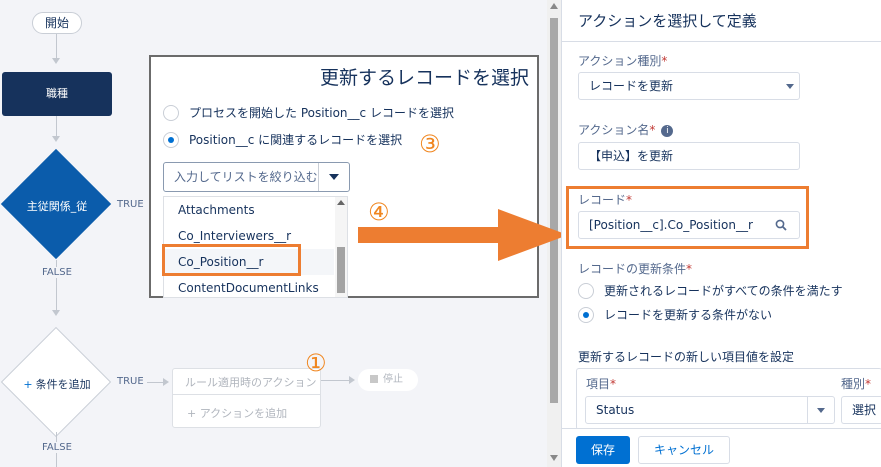 The width and height of the screenshot is (881, 467). What do you see at coordinates (63, 384) in the screenshot?
I see `add-criteria-text: 条件を追加` at bounding box center [63, 384].